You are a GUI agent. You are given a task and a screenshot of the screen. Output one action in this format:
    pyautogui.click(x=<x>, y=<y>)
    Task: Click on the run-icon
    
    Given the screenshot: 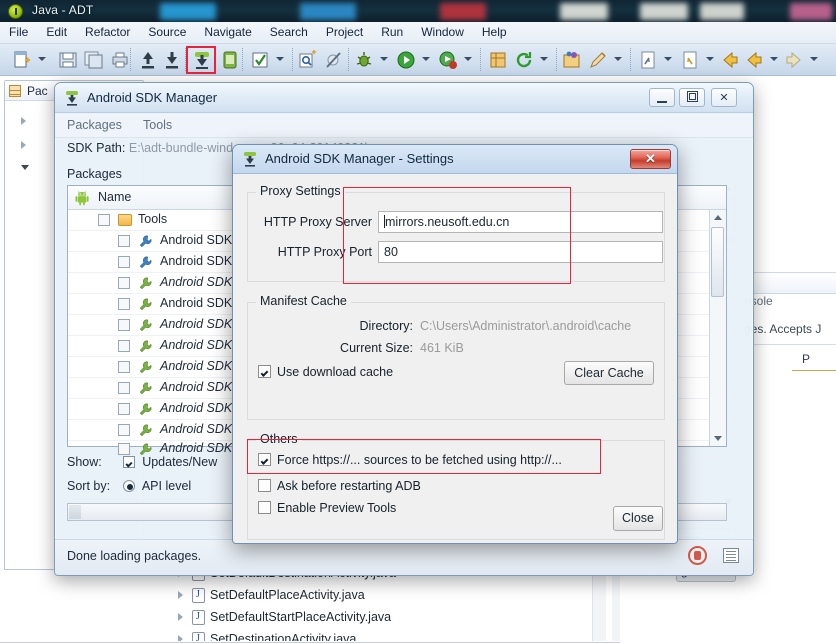 What is the action you would take?
    pyautogui.click(x=406, y=60)
    